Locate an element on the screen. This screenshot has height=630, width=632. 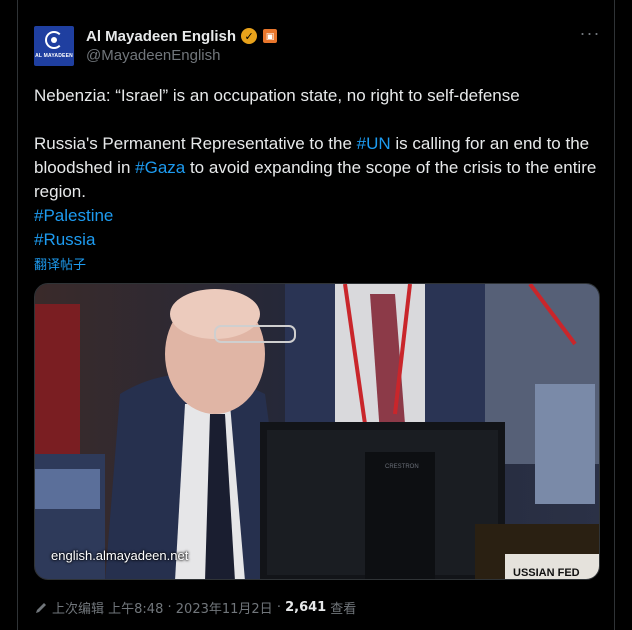
translate-post-link: 翻译帖子 is located at coordinates (60, 263).